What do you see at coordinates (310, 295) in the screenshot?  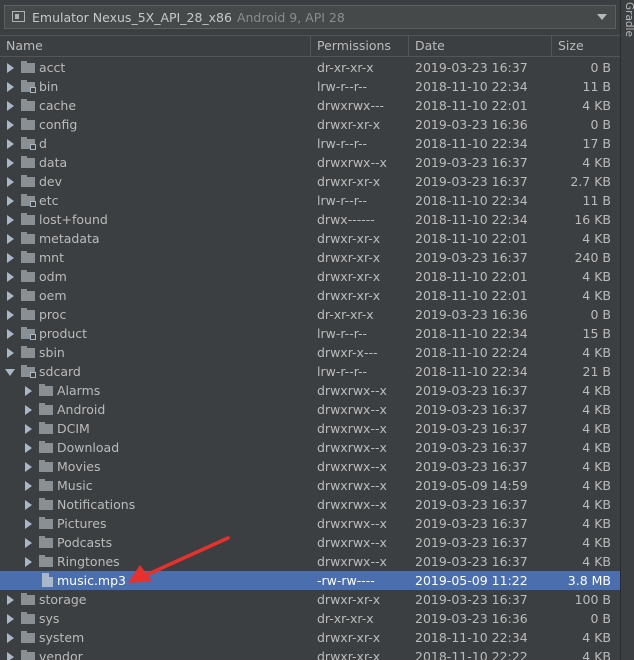 I see `table-row: oem drwxr-xr-x 2018-11-10 22:01 4 KB` at bounding box center [310, 295].